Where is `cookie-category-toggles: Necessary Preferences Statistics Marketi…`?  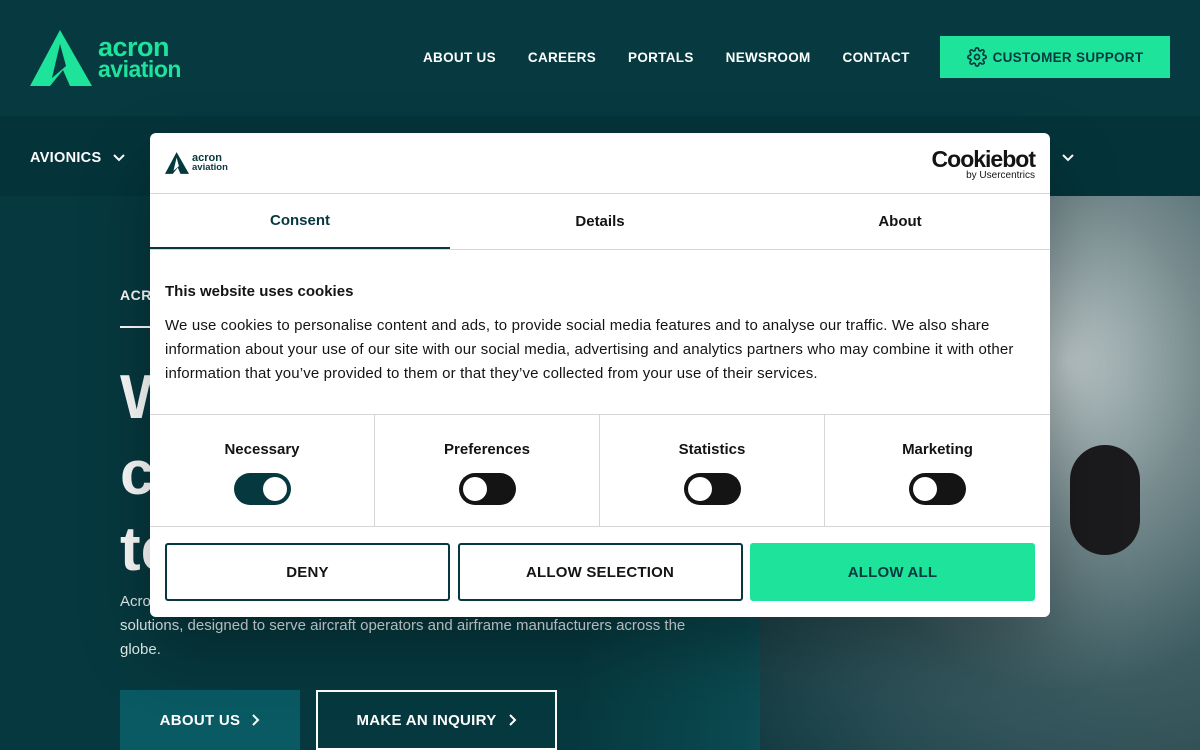
cookie-category-toggles: Necessary Preferences Statistics Marketi… is located at coordinates (600, 470).